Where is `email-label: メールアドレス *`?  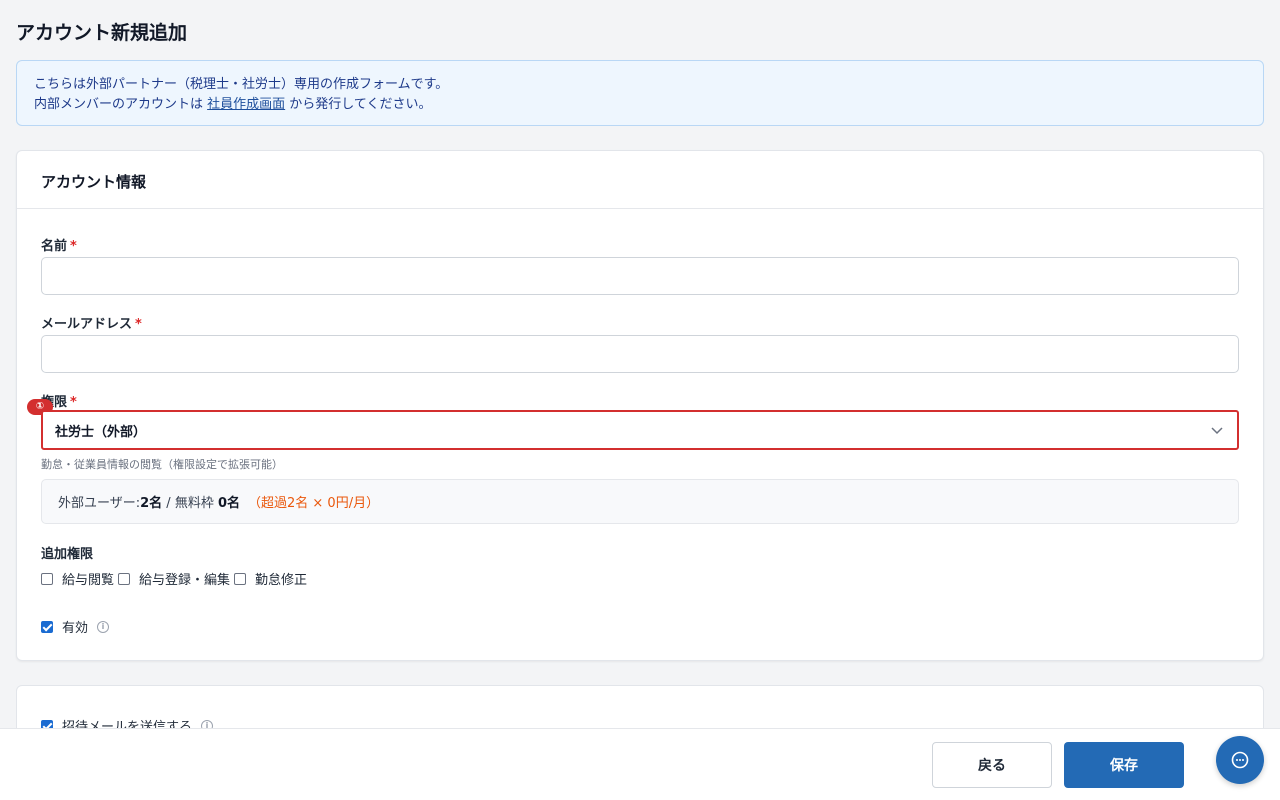
email-label: メールアドレス * is located at coordinates (91, 322).